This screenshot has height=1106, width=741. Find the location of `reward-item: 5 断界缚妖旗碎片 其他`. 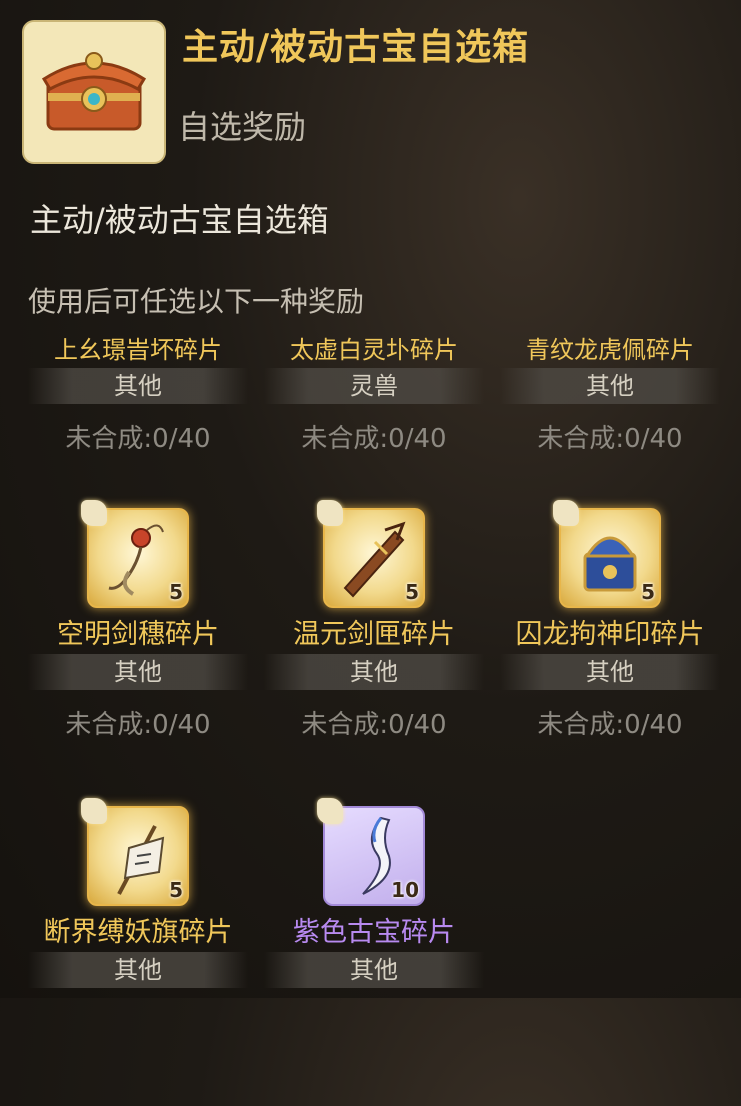

reward-item: 5 断界缚妖旗碎片 其他 is located at coordinates (138, 952).